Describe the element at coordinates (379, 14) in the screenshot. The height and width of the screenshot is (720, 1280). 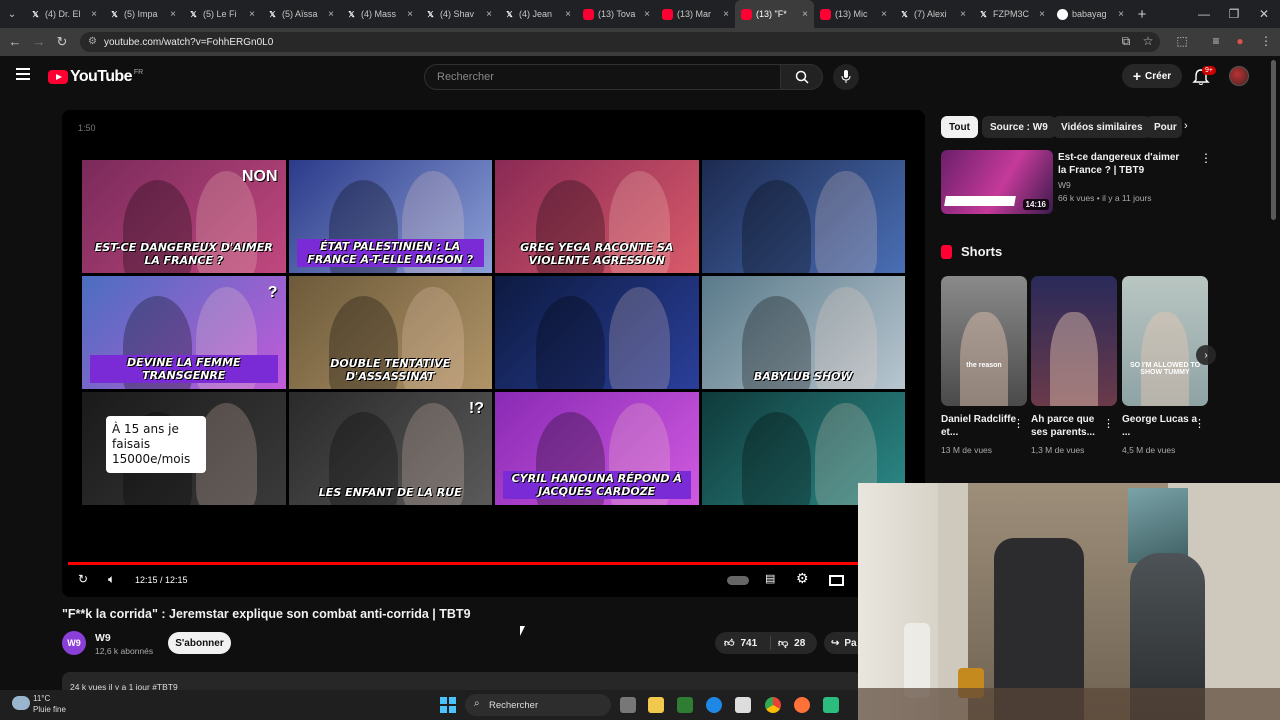
I see `browser-tab: 𝕏 (4) Mass ×` at that location.